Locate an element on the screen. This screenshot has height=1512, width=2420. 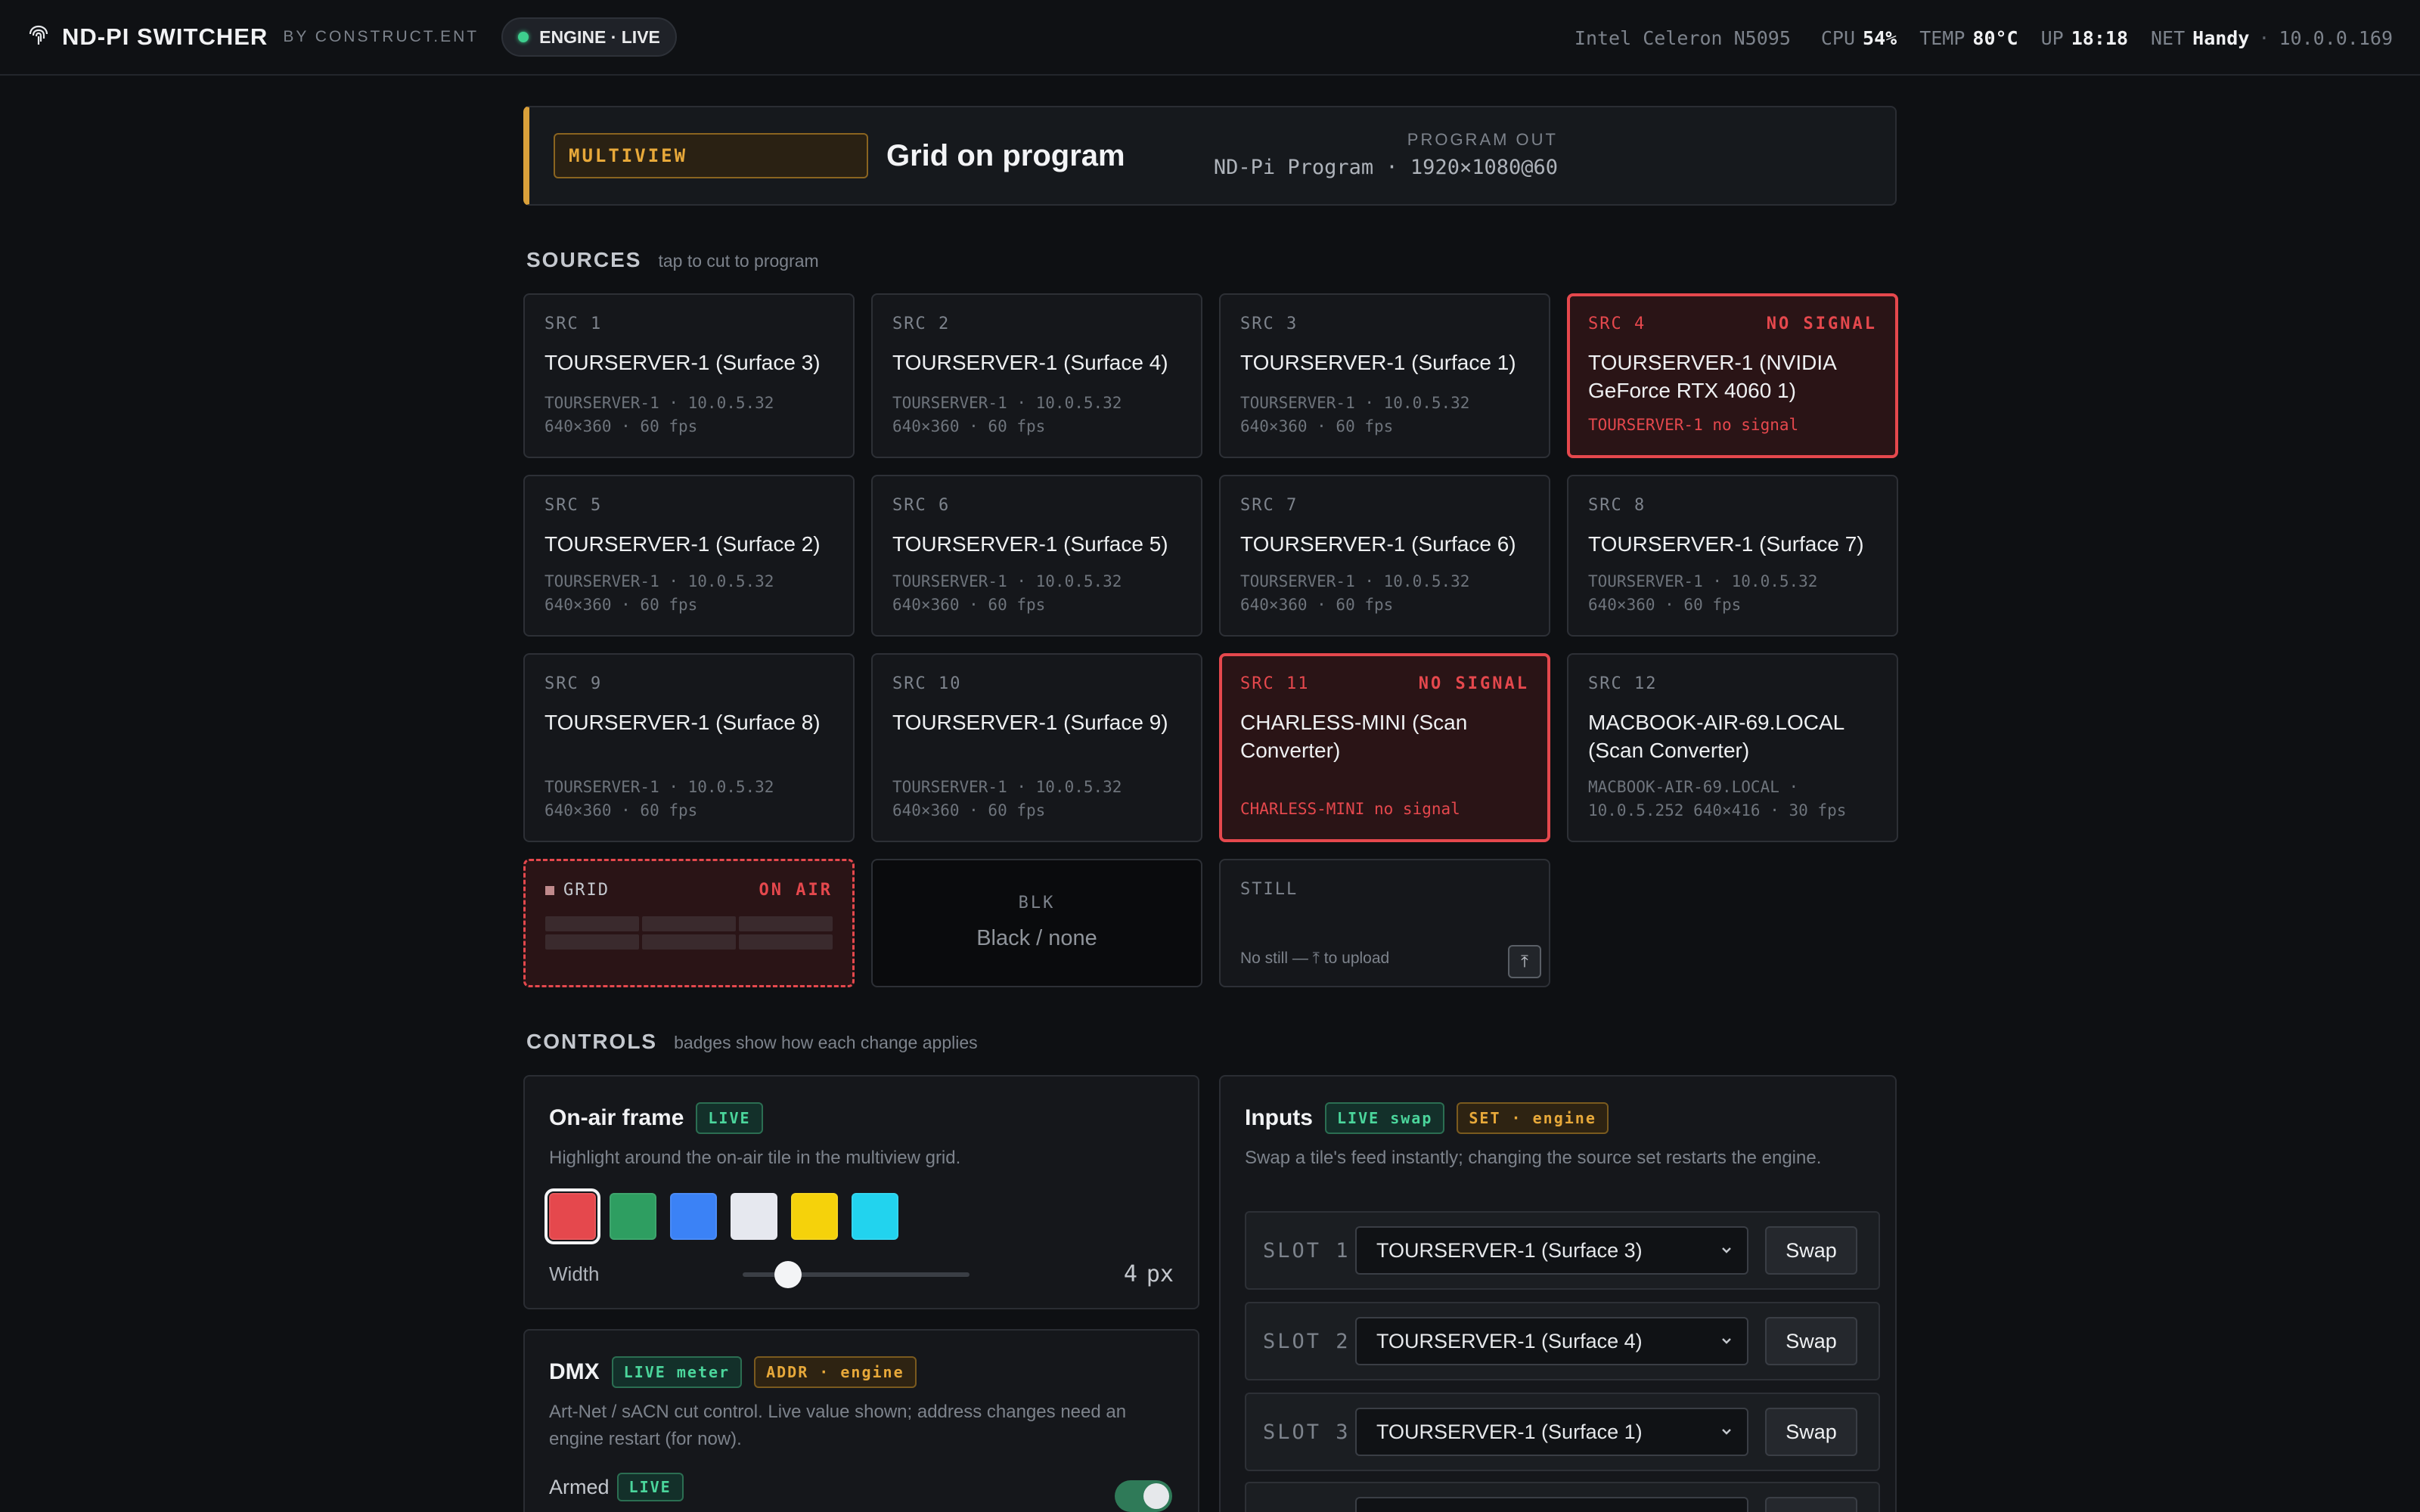
source-meta-line: TOURSERVER-1 no signal is located at coordinates (1693, 425).